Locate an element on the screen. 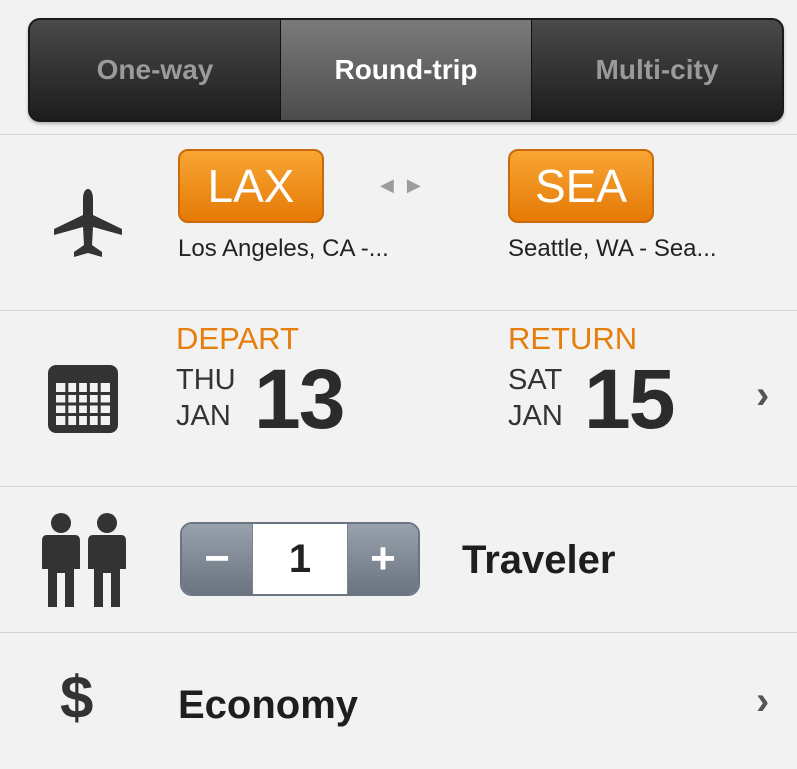 Image resolution: width=797 pixels, height=769 pixels. swap-arrows-icon: ◀ ▶ is located at coordinates (402, 185).